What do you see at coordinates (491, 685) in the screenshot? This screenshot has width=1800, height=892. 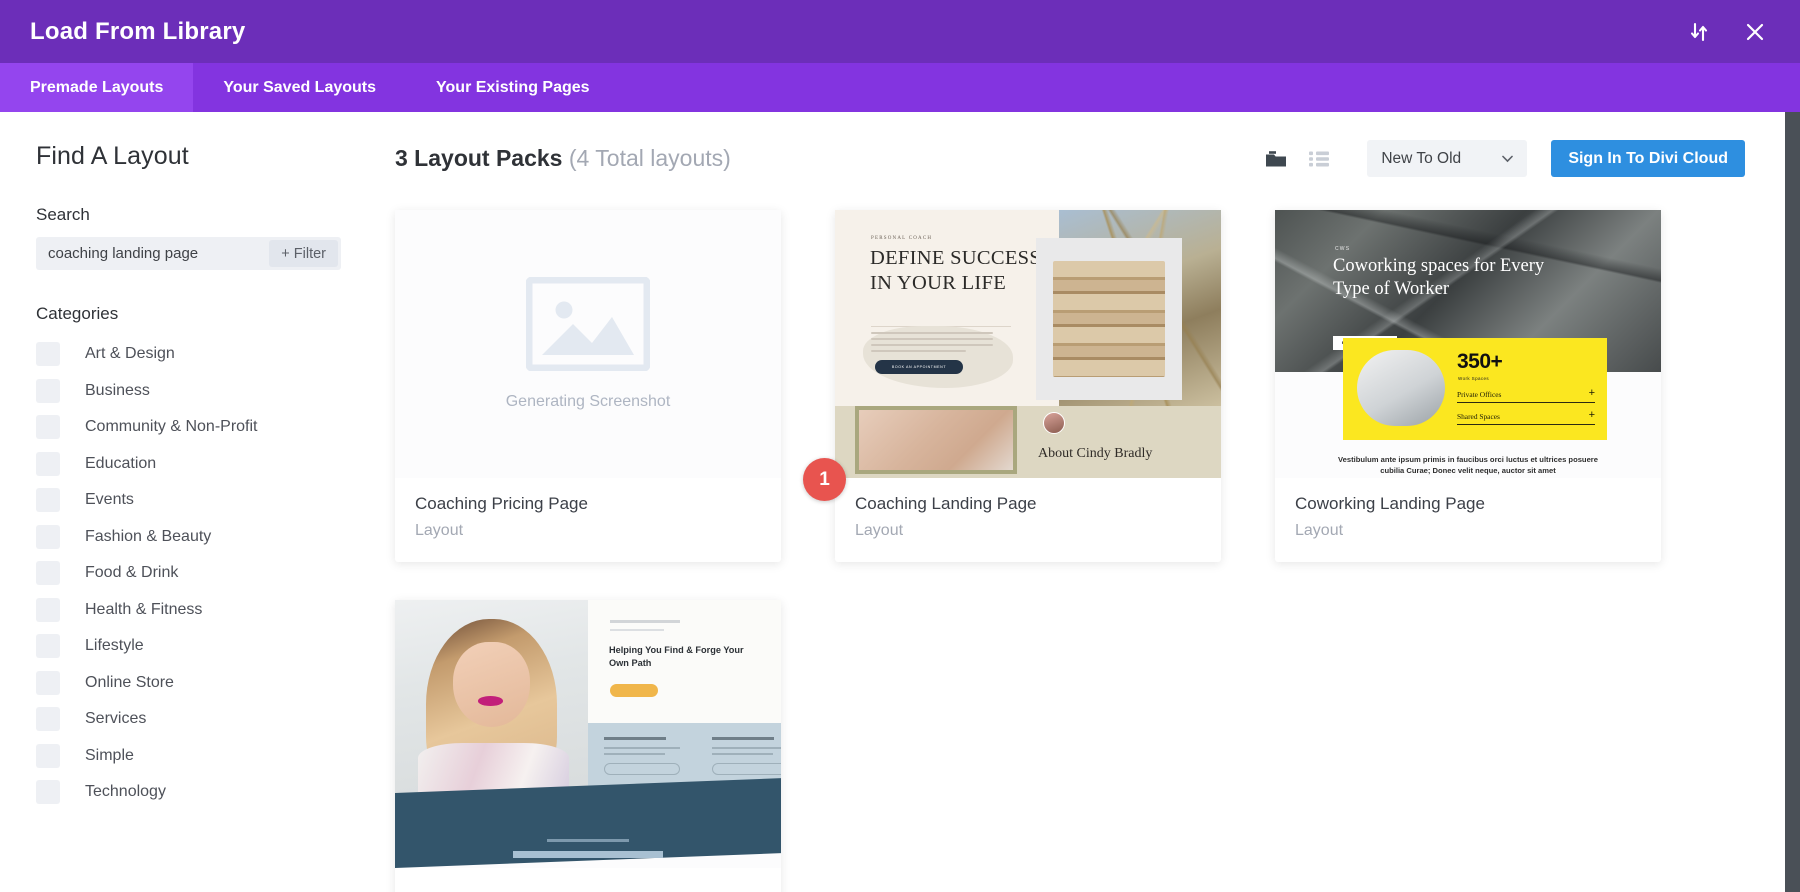 I see `preview-face` at bounding box center [491, 685].